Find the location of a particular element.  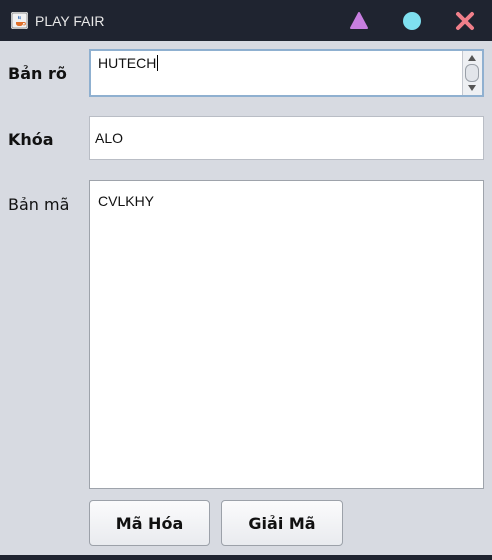

scroll-down-arrow-icon is located at coordinates (472, 88).